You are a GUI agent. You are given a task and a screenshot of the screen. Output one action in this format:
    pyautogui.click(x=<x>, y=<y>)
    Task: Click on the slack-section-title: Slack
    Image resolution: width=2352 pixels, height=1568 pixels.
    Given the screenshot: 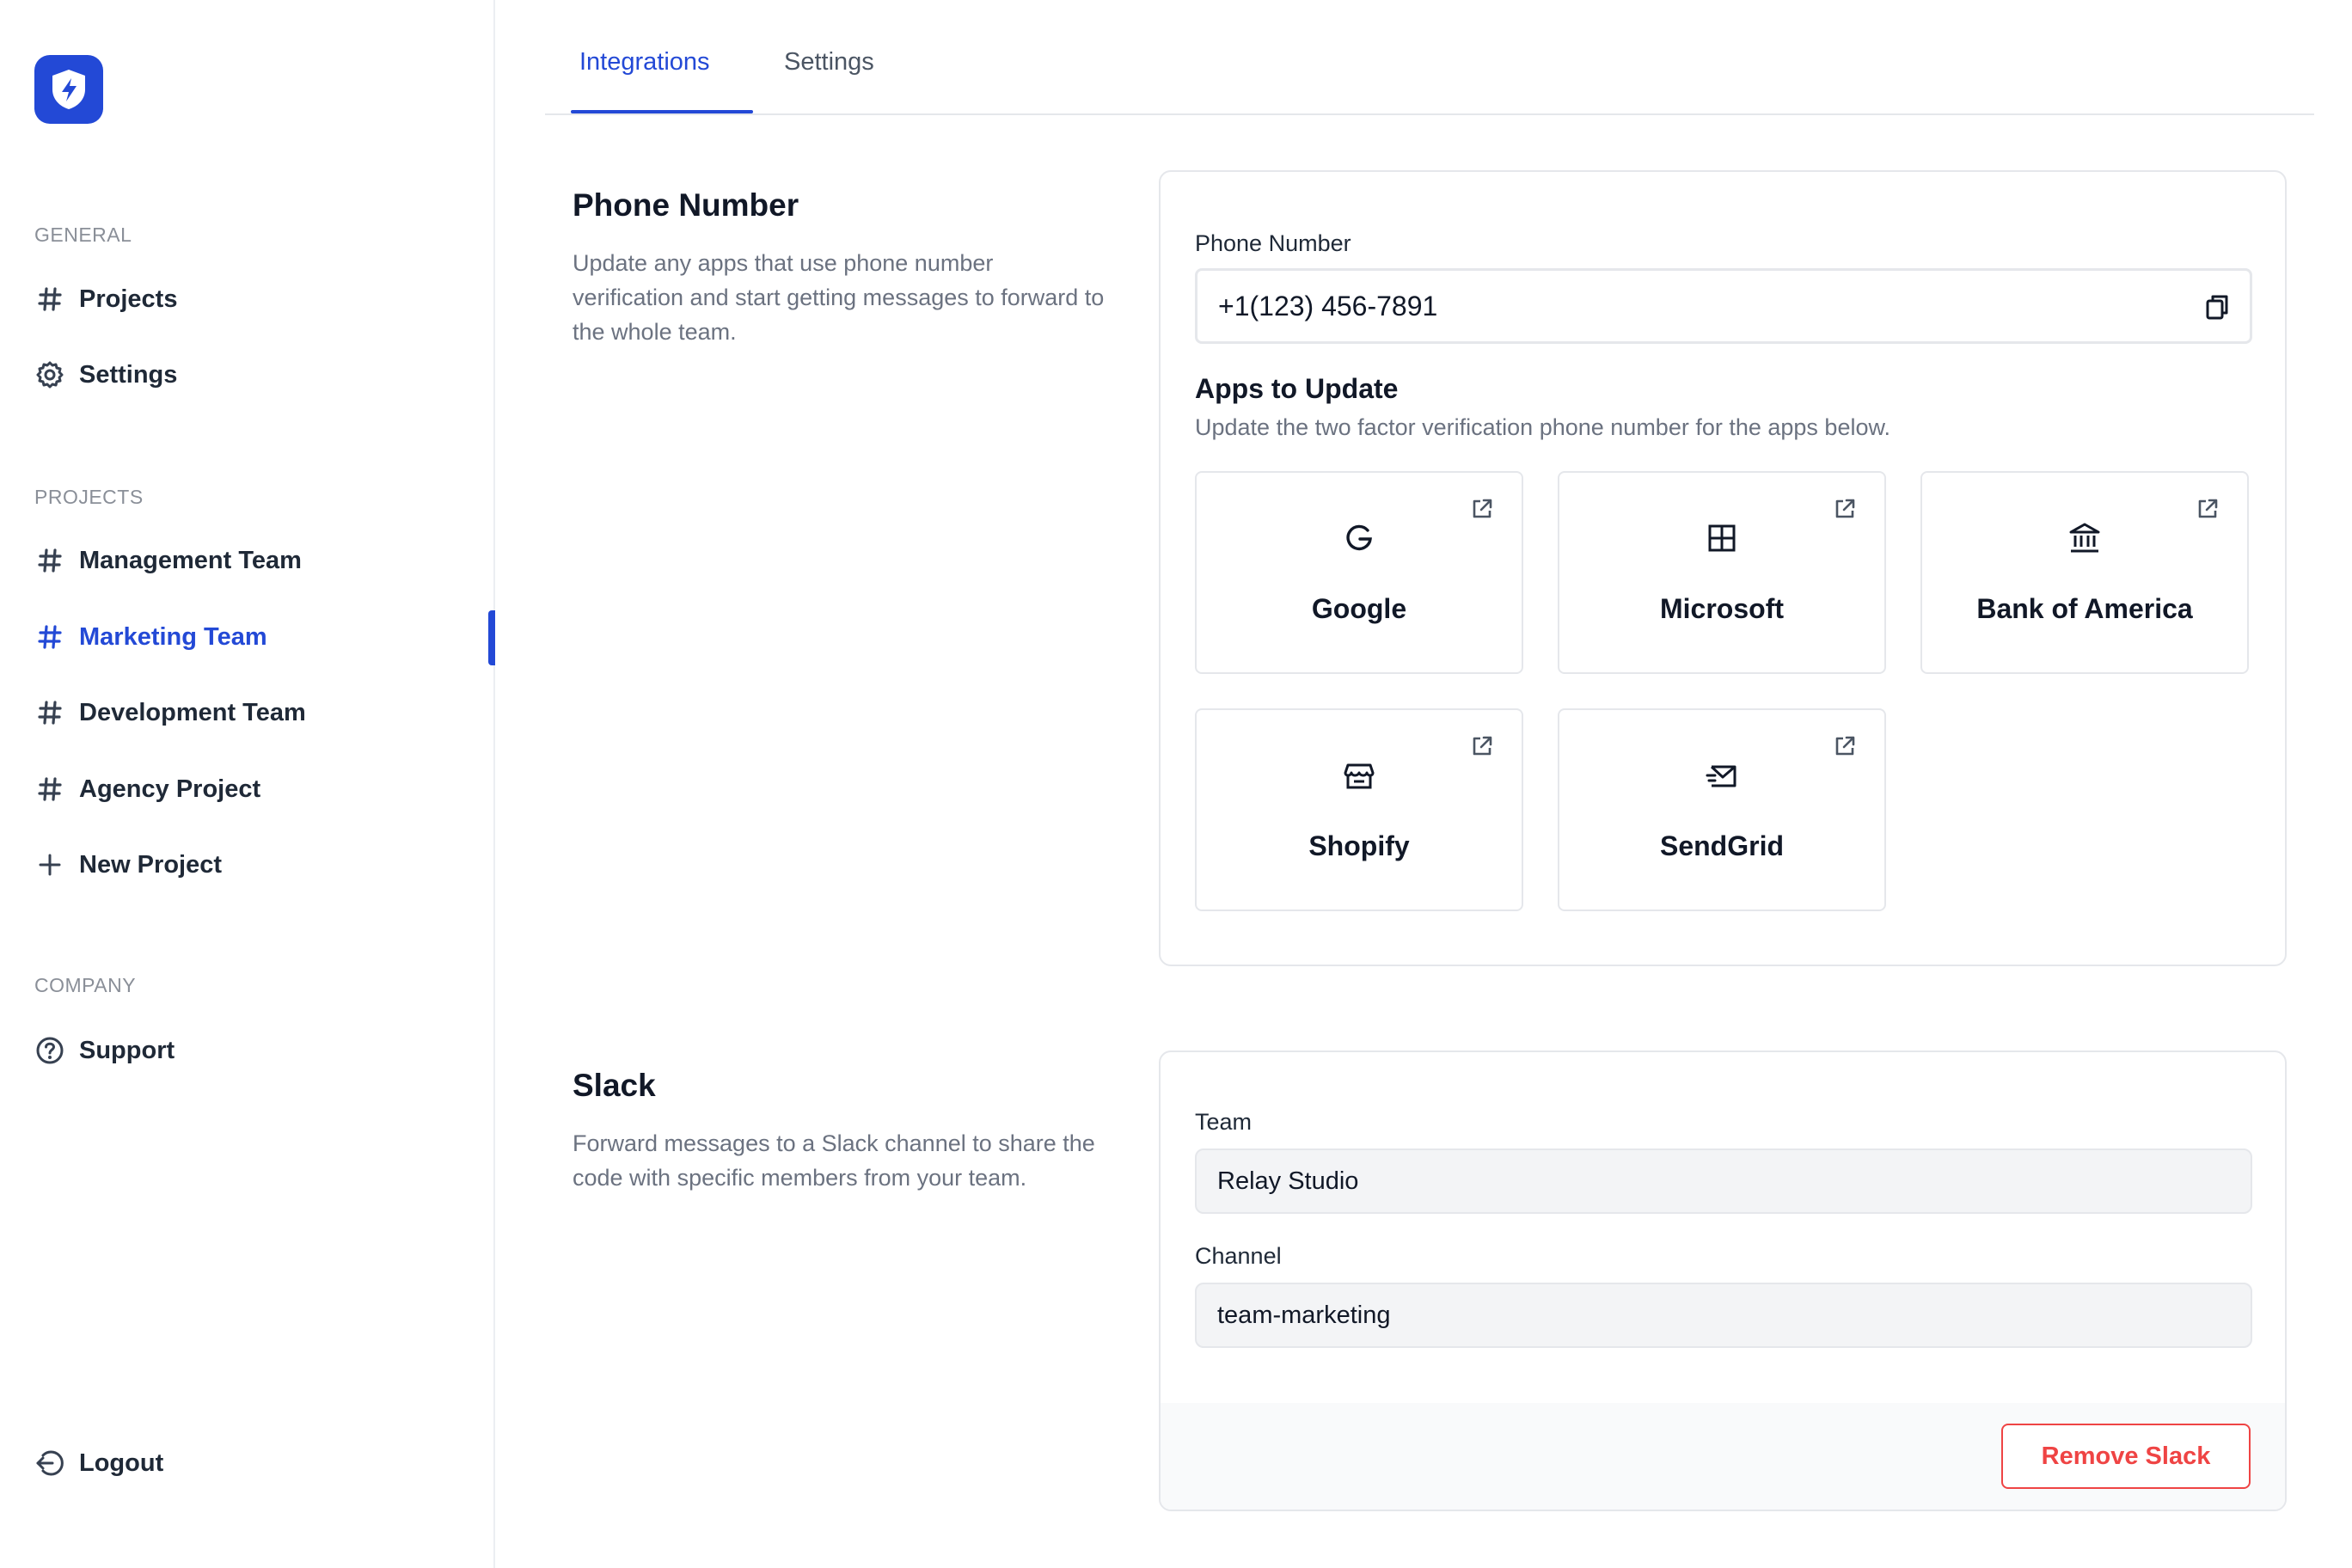 What is the action you would take?
    pyautogui.click(x=614, y=1085)
    